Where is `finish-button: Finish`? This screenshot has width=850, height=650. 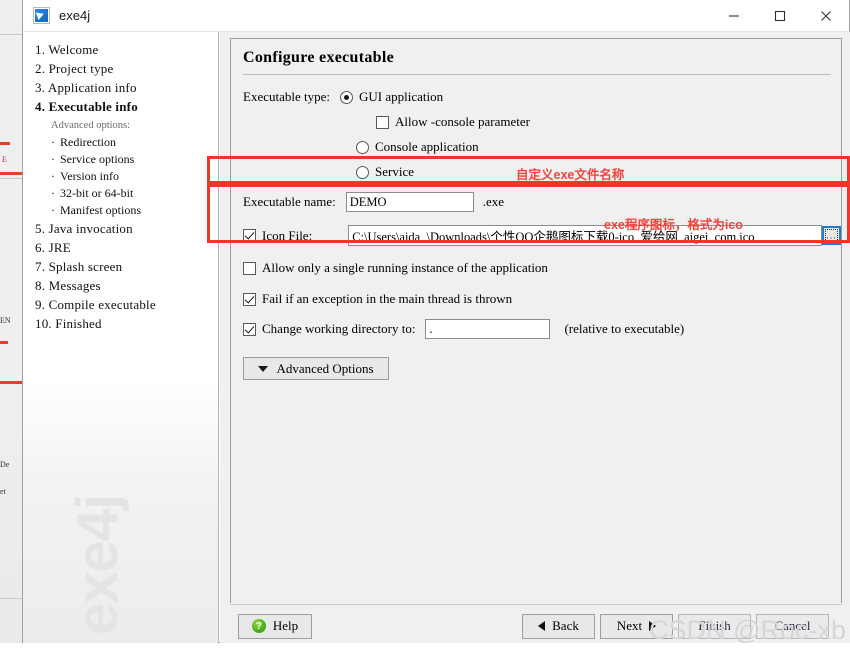 finish-button: Finish is located at coordinates (714, 626).